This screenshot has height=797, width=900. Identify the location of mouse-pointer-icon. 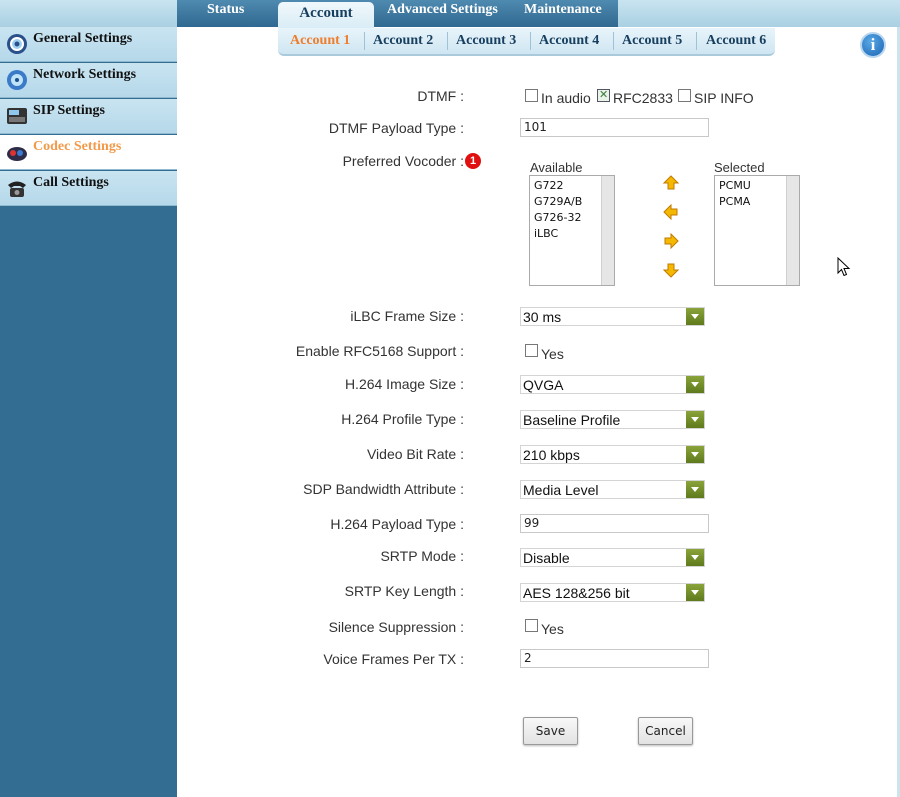
(844, 267).